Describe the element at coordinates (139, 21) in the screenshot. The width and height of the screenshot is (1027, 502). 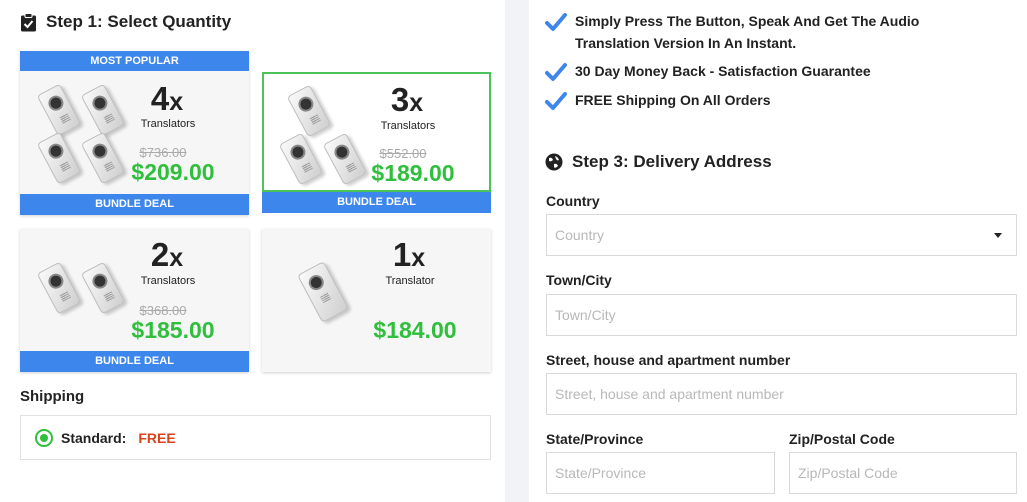
I see `step1-title: Step 1: Select Quantity` at that location.